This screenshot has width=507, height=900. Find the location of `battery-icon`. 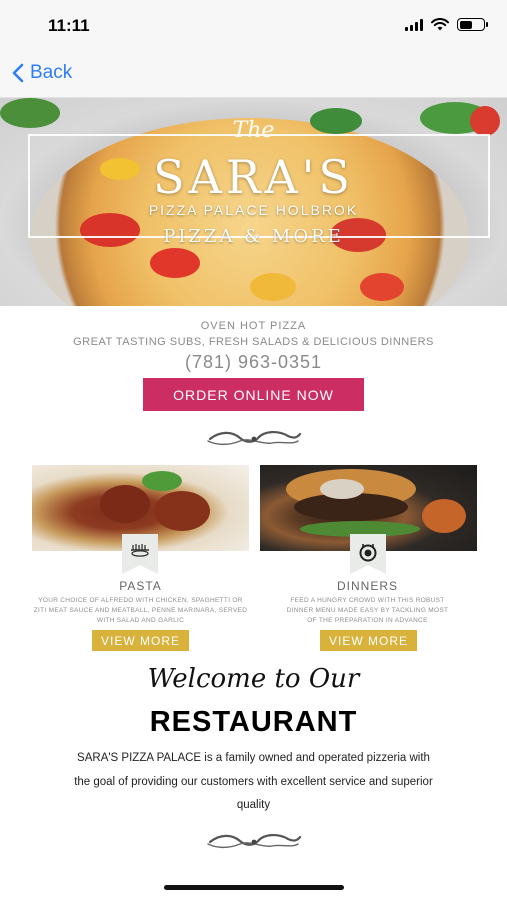

battery-icon is located at coordinates (472, 24).